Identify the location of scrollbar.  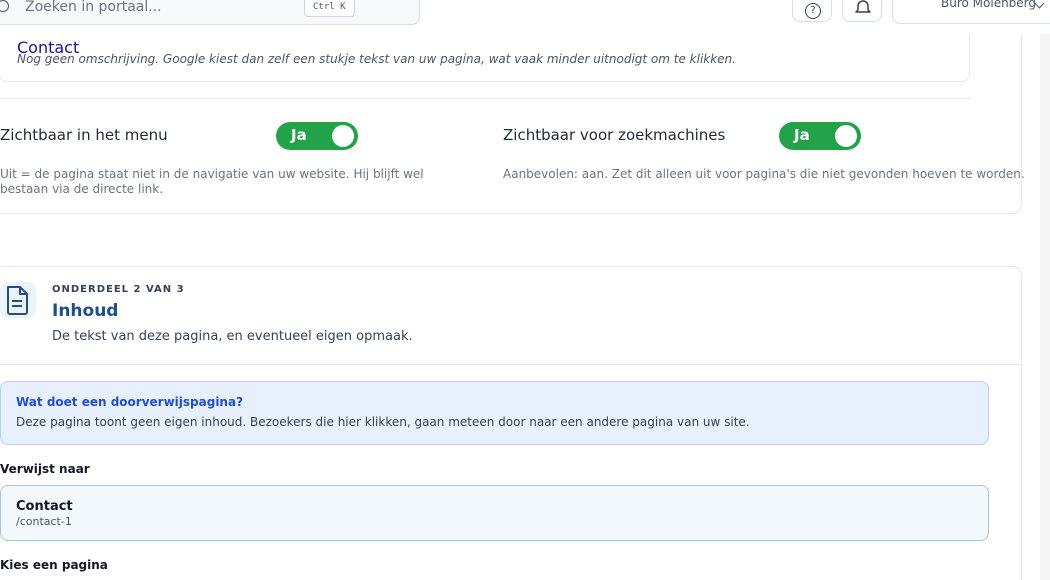
(1045, 307).